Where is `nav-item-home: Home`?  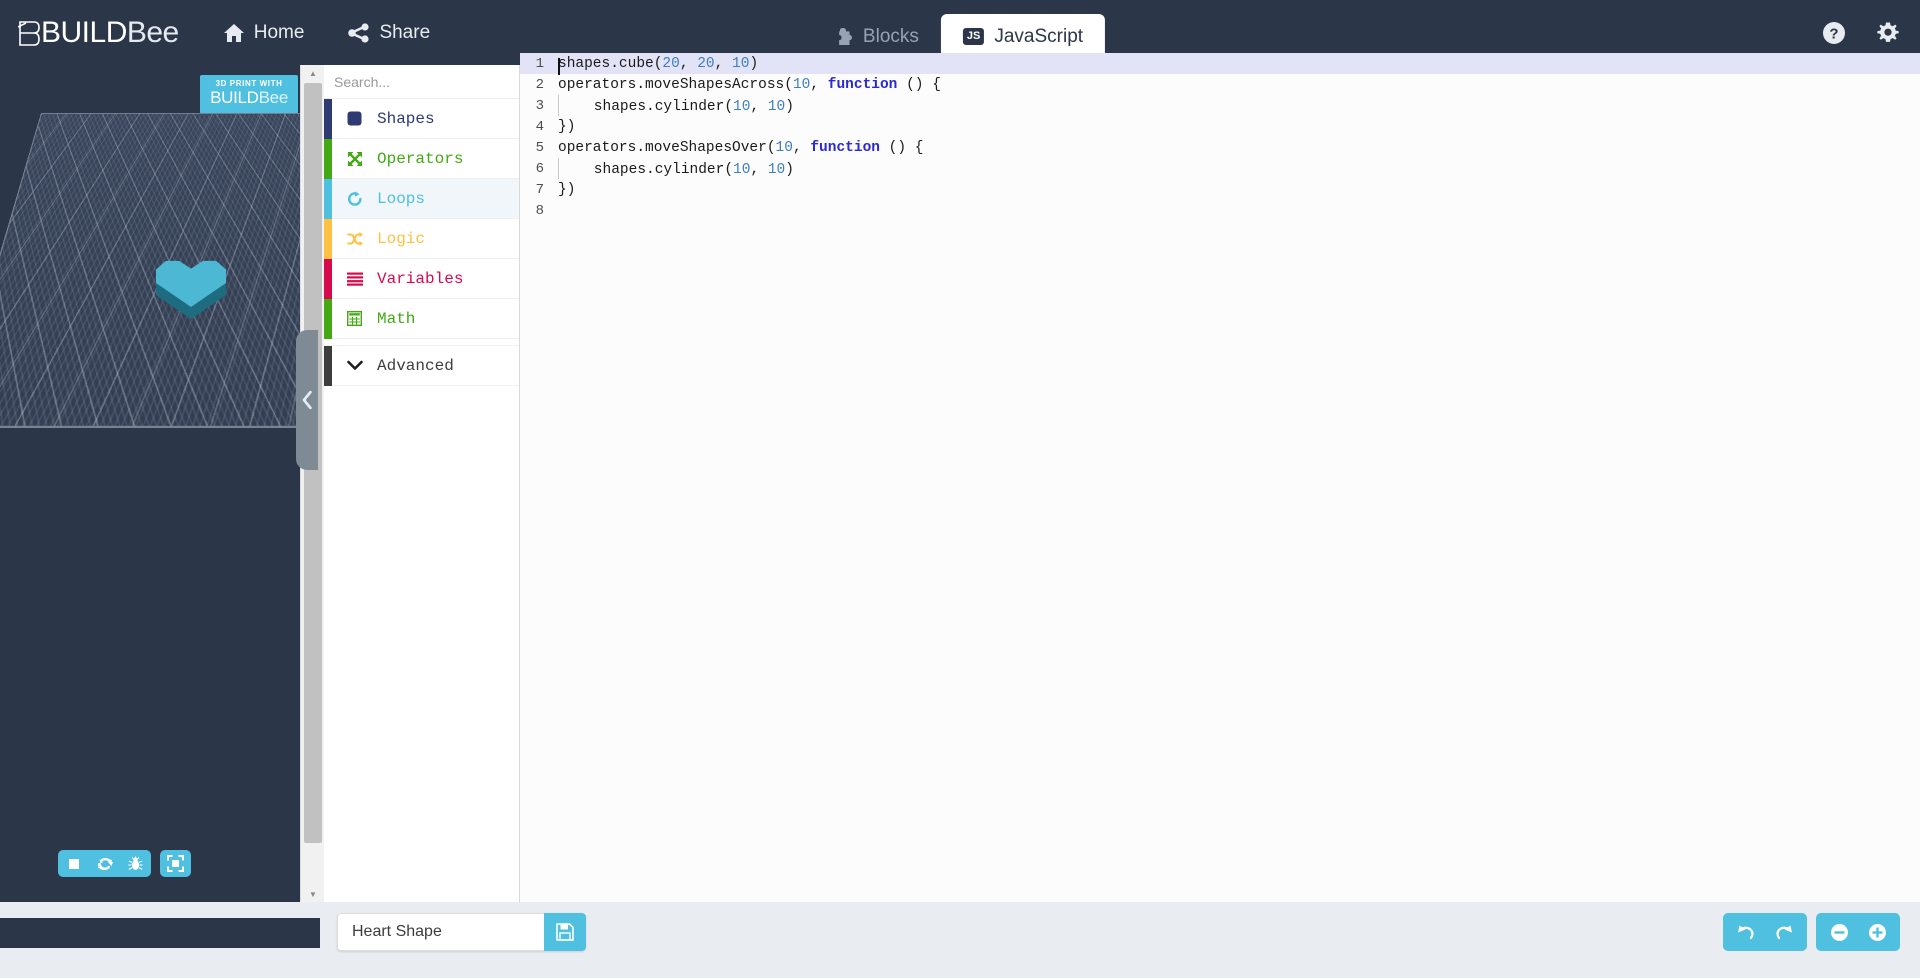 nav-item-home: Home is located at coordinates (263, 33).